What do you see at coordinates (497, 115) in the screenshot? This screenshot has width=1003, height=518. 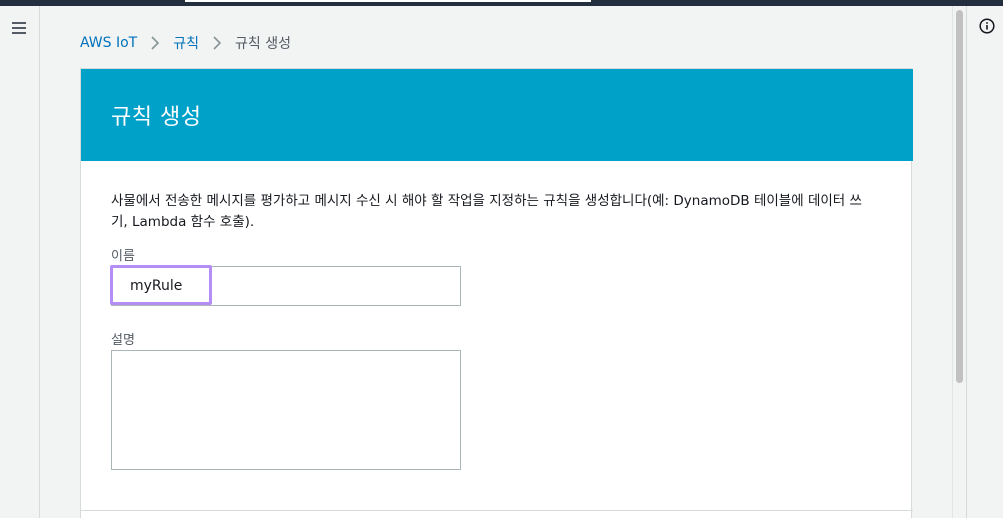 I see `card-header: 규칙 생성` at bounding box center [497, 115].